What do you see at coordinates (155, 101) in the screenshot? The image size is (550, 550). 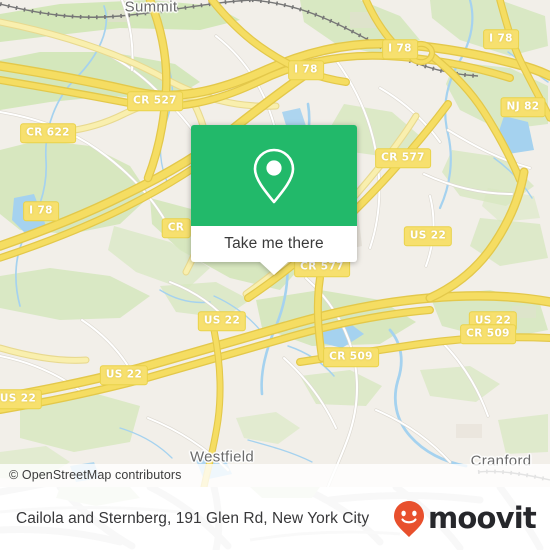 I see `road-shield: CR 527` at bounding box center [155, 101].